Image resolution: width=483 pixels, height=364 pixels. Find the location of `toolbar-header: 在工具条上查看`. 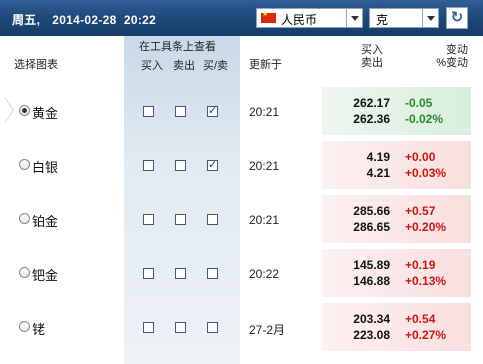

toolbar-header: 在工具条上查看 is located at coordinates (177, 47).